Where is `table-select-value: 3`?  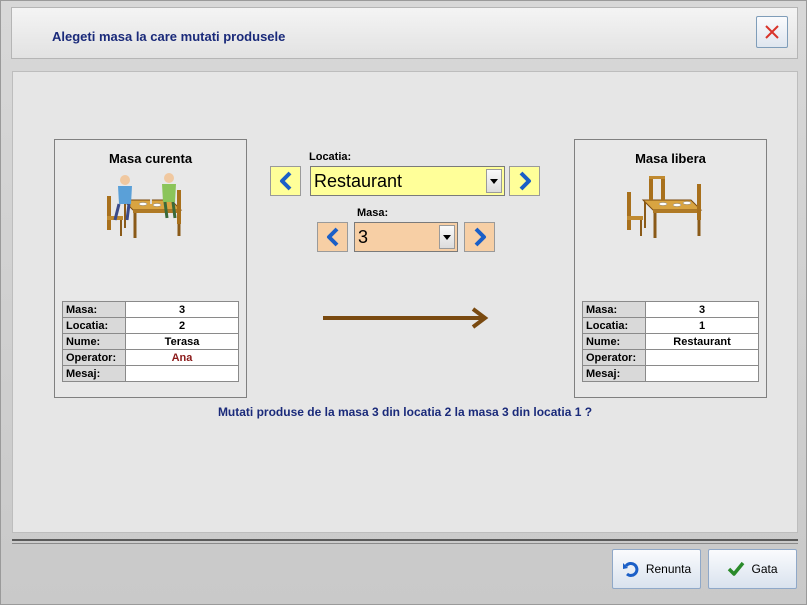 table-select-value: 3 is located at coordinates (363, 236).